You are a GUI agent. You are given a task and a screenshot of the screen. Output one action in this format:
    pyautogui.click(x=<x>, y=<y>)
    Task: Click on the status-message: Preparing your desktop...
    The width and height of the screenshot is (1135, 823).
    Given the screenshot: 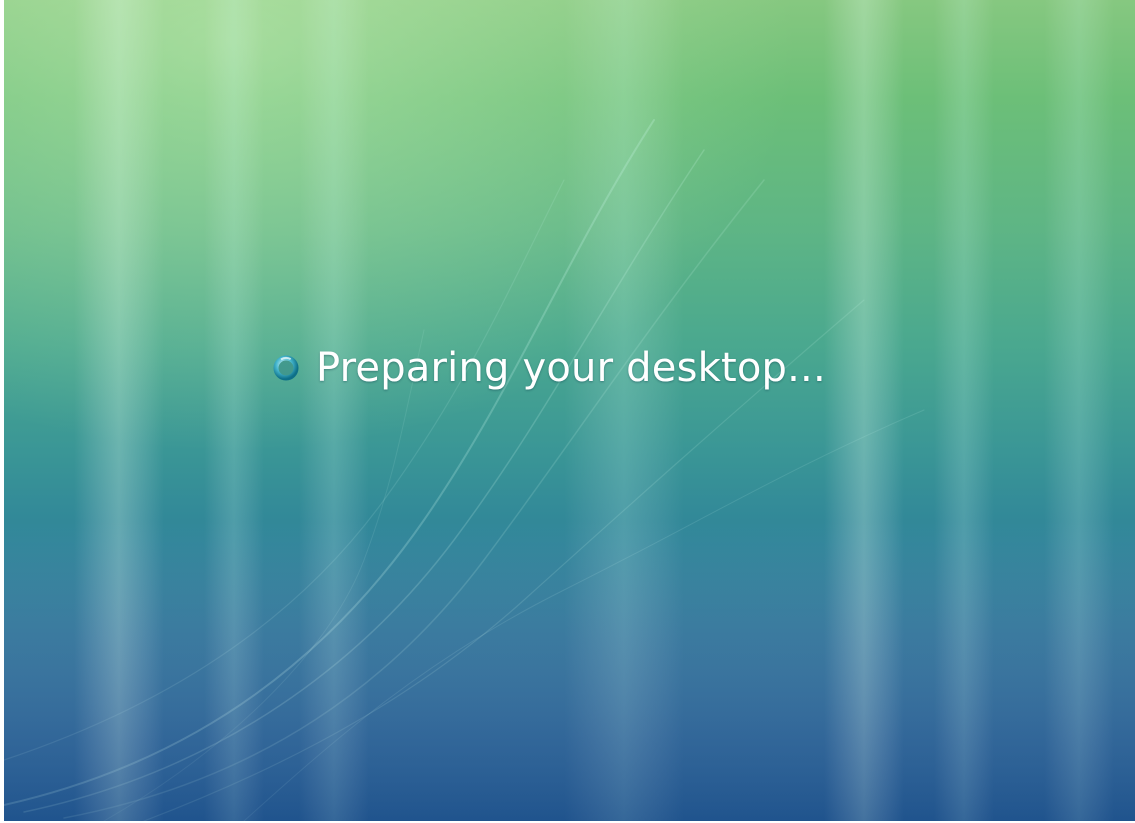 What is the action you would take?
    pyautogui.click(x=571, y=368)
    